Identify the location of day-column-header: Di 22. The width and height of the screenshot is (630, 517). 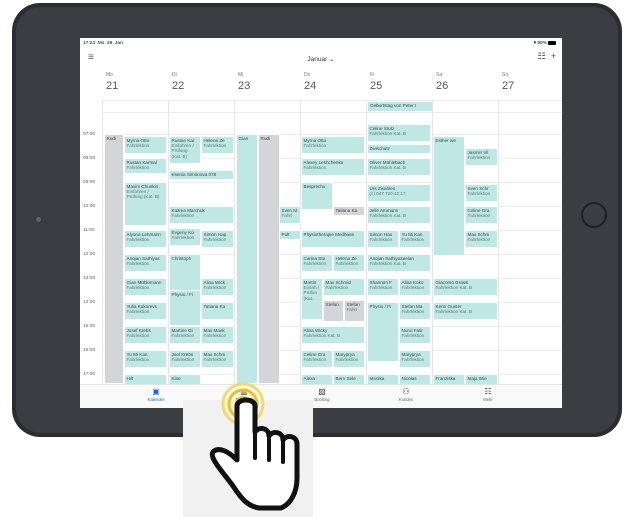
(201, 84).